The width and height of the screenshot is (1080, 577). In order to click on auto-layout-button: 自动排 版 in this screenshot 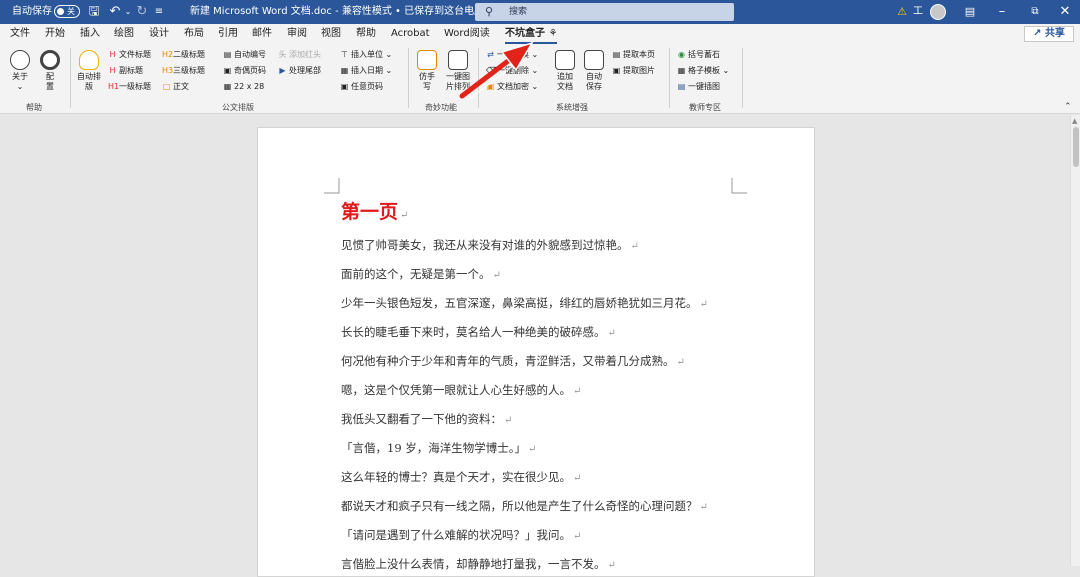, I will do `click(89, 71)`.